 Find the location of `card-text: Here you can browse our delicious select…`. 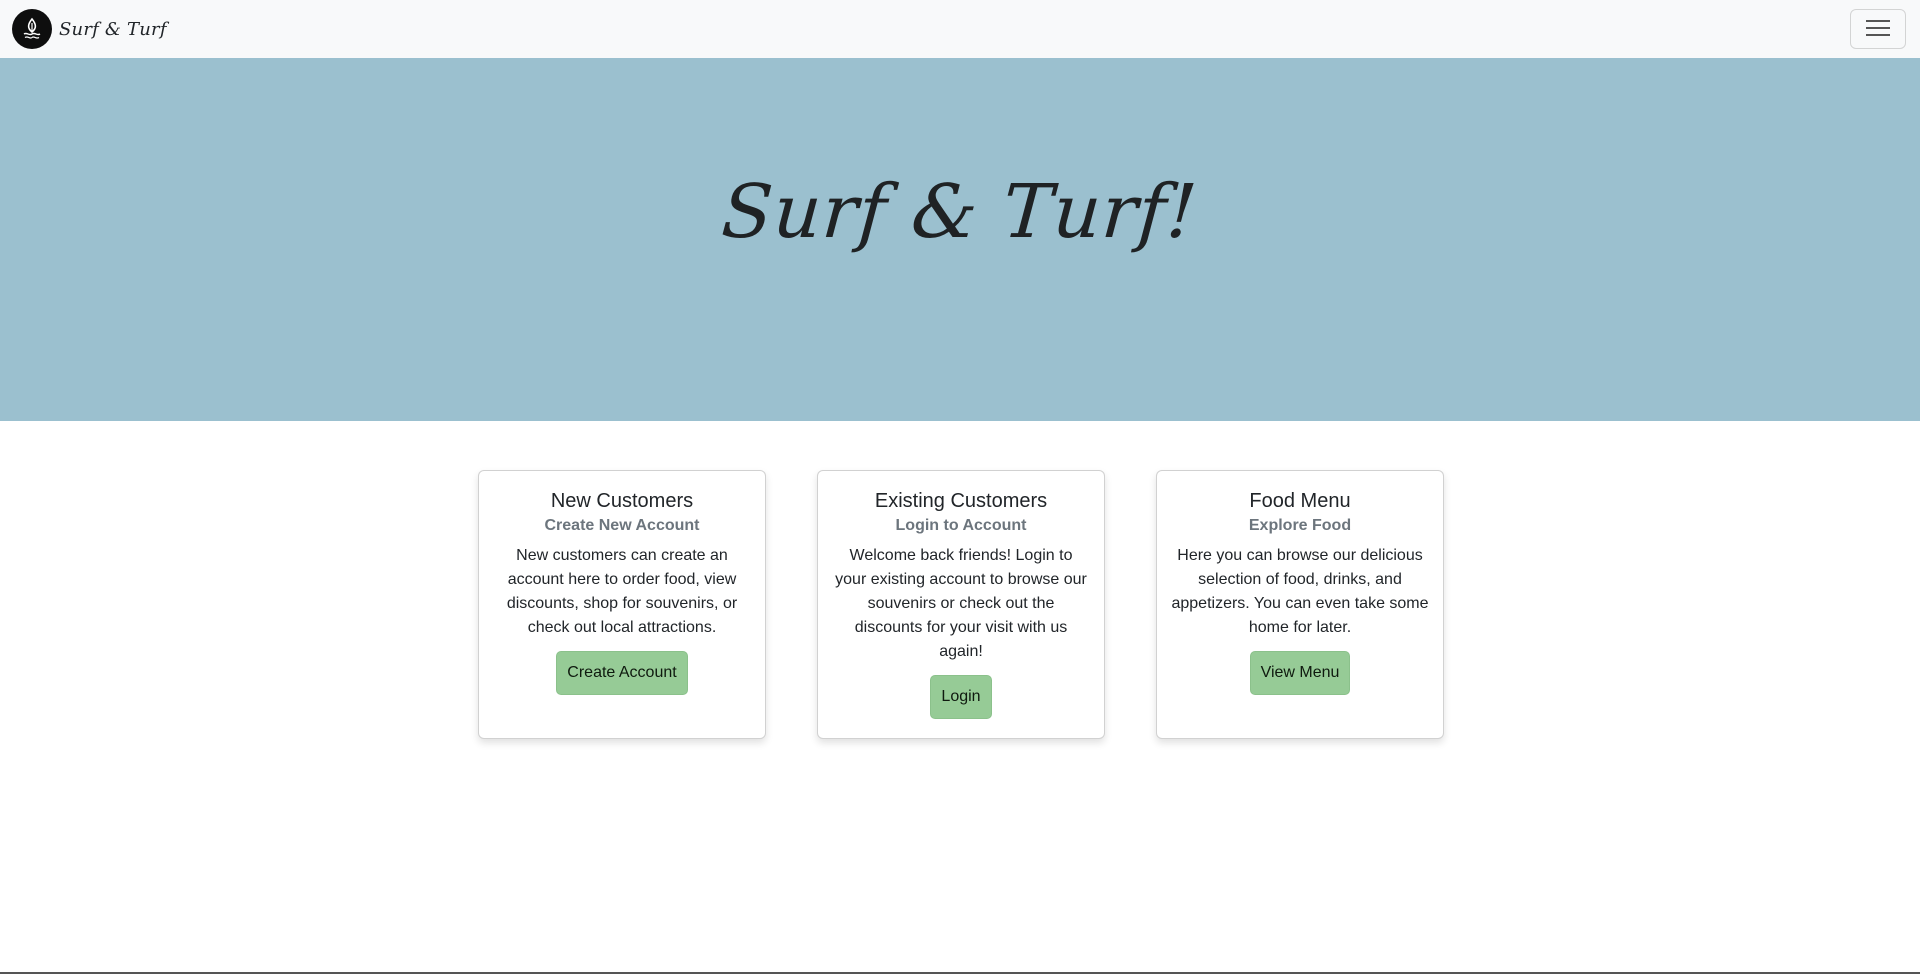

card-text: Here you can browse our delicious select… is located at coordinates (1300, 591).